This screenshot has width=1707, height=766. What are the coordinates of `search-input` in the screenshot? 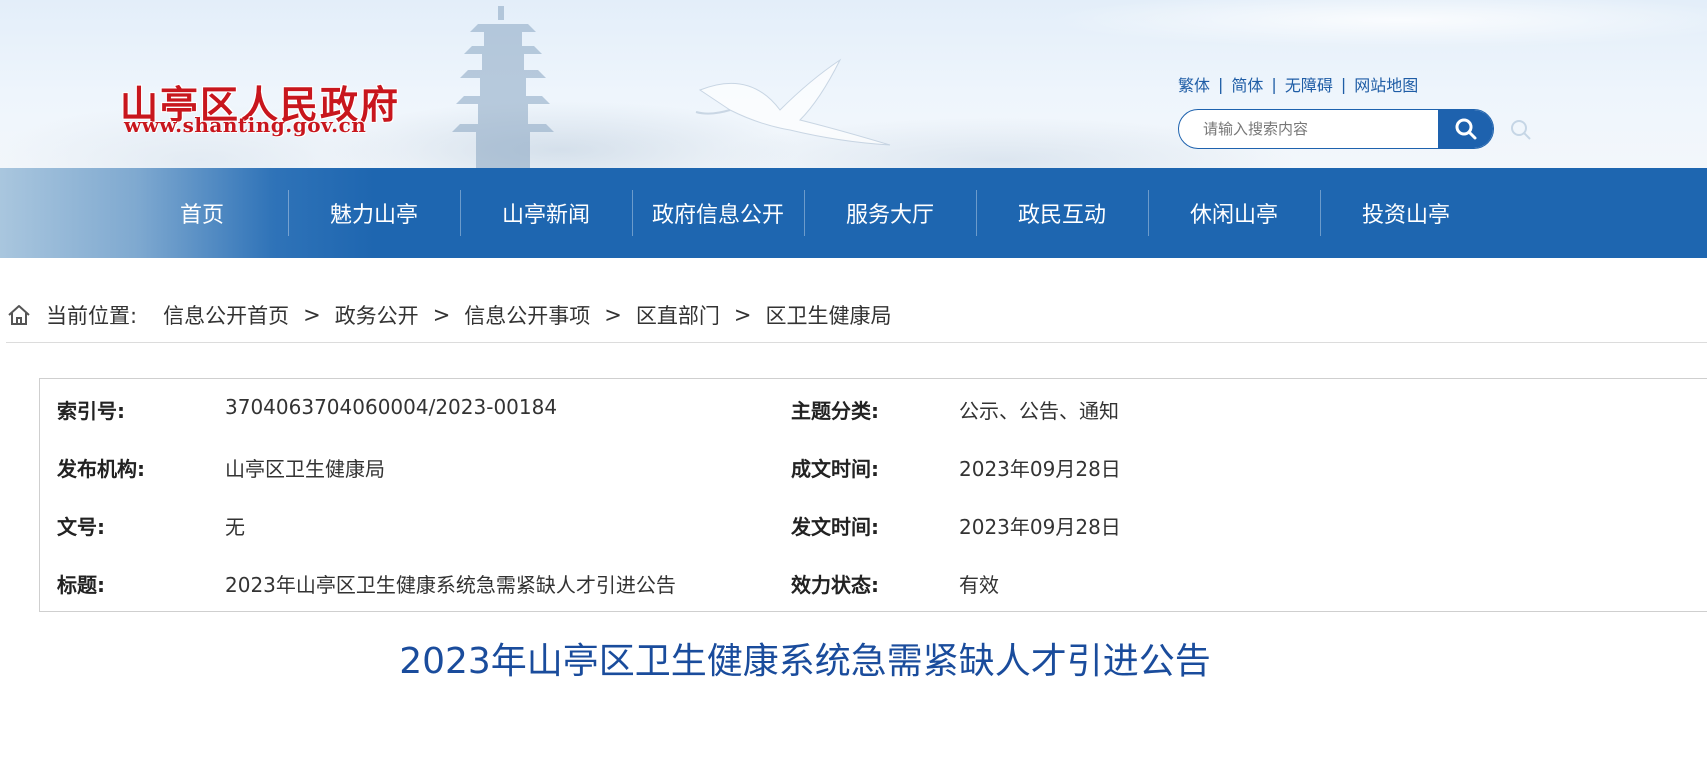 It's located at (1309, 129).